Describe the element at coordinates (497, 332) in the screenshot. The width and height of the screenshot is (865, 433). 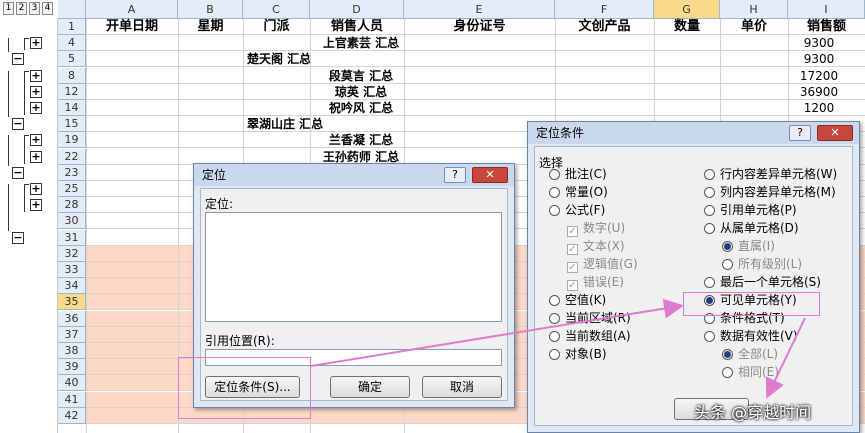
I see `arrow-to-visible-cells` at that location.